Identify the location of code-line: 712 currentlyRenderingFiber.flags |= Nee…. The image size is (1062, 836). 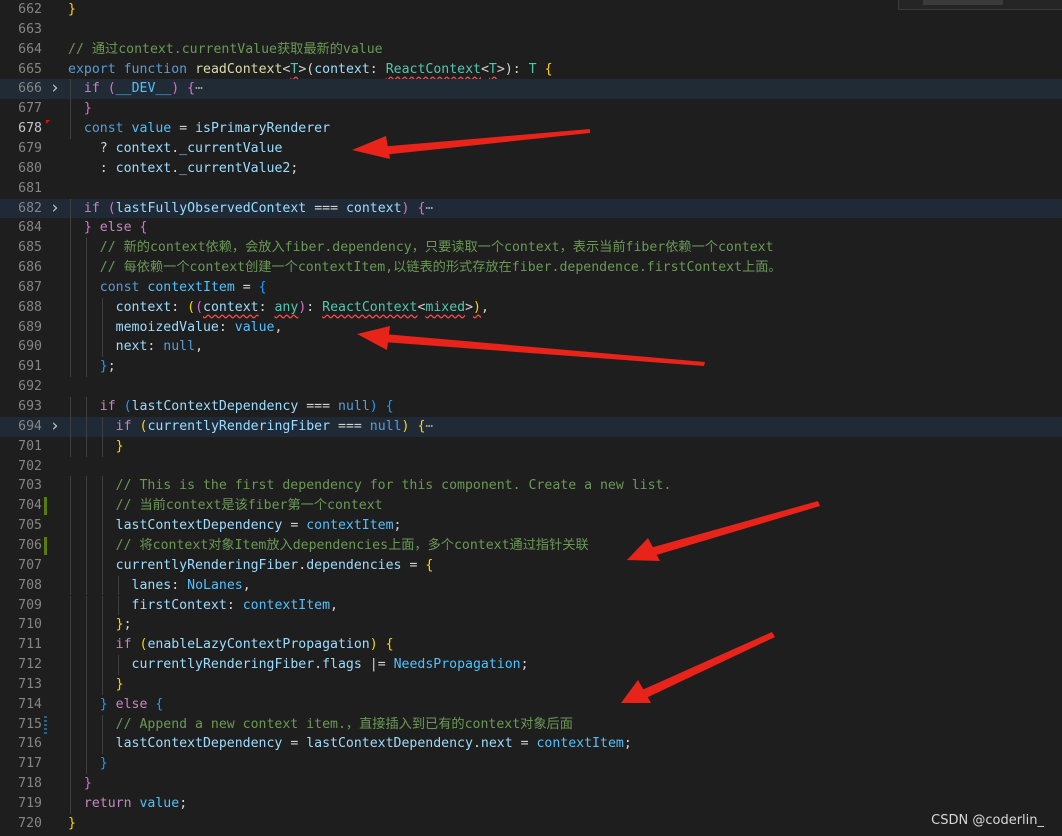
(531, 665).